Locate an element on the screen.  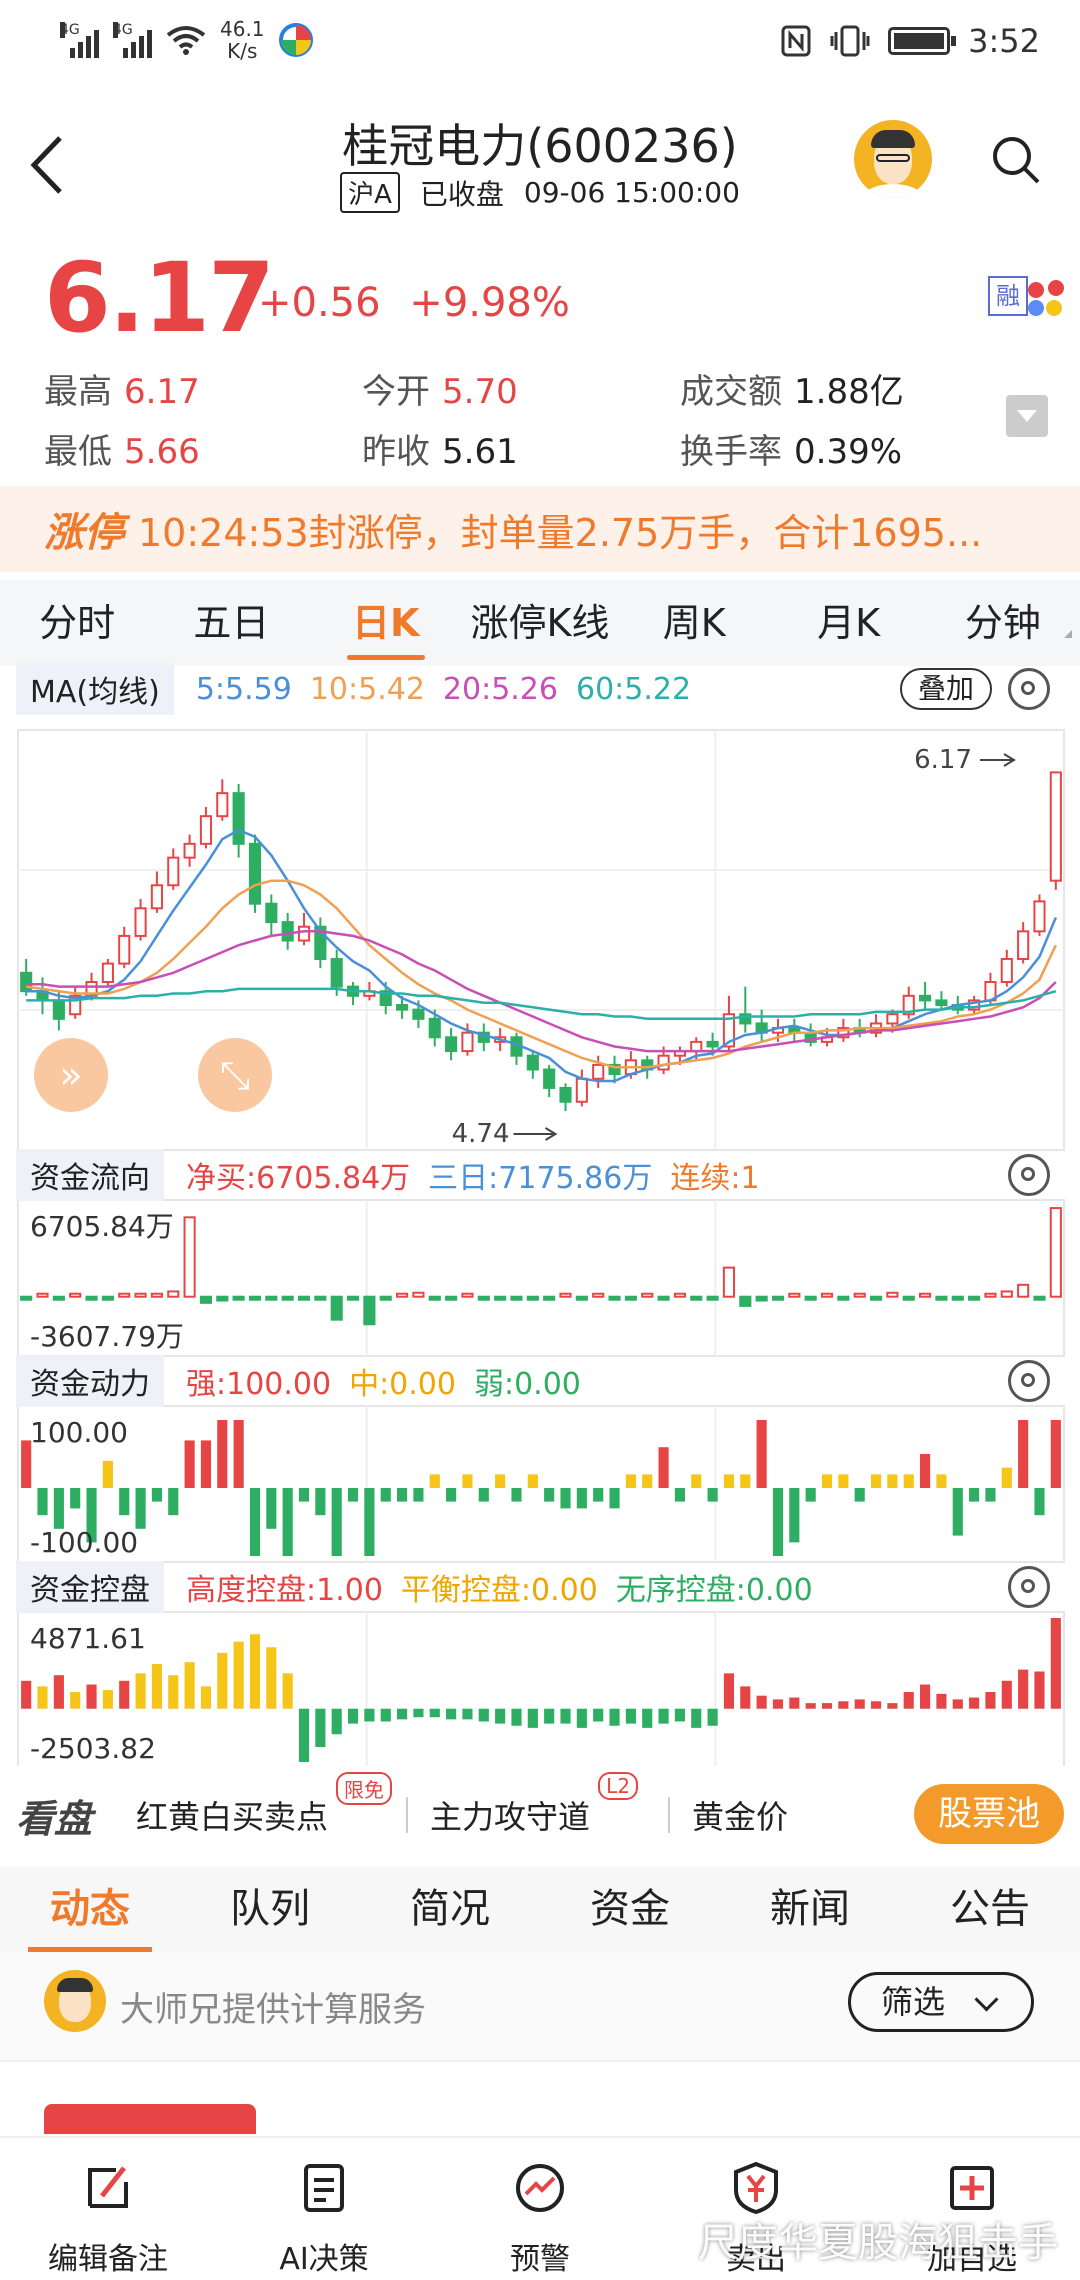
stock-pool-button: 股票池 is located at coordinates (989, 1814).